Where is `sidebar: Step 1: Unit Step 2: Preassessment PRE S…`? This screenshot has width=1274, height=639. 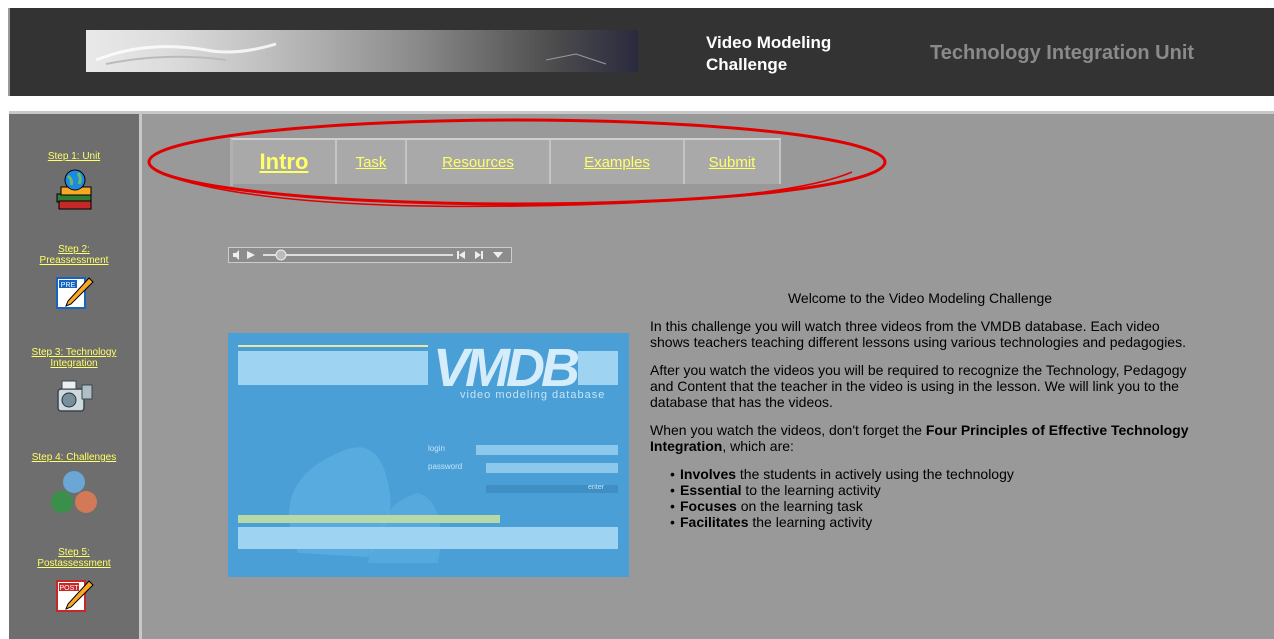 sidebar: Step 1: Unit Step 2: Preassessment PRE S… is located at coordinates (75, 375).